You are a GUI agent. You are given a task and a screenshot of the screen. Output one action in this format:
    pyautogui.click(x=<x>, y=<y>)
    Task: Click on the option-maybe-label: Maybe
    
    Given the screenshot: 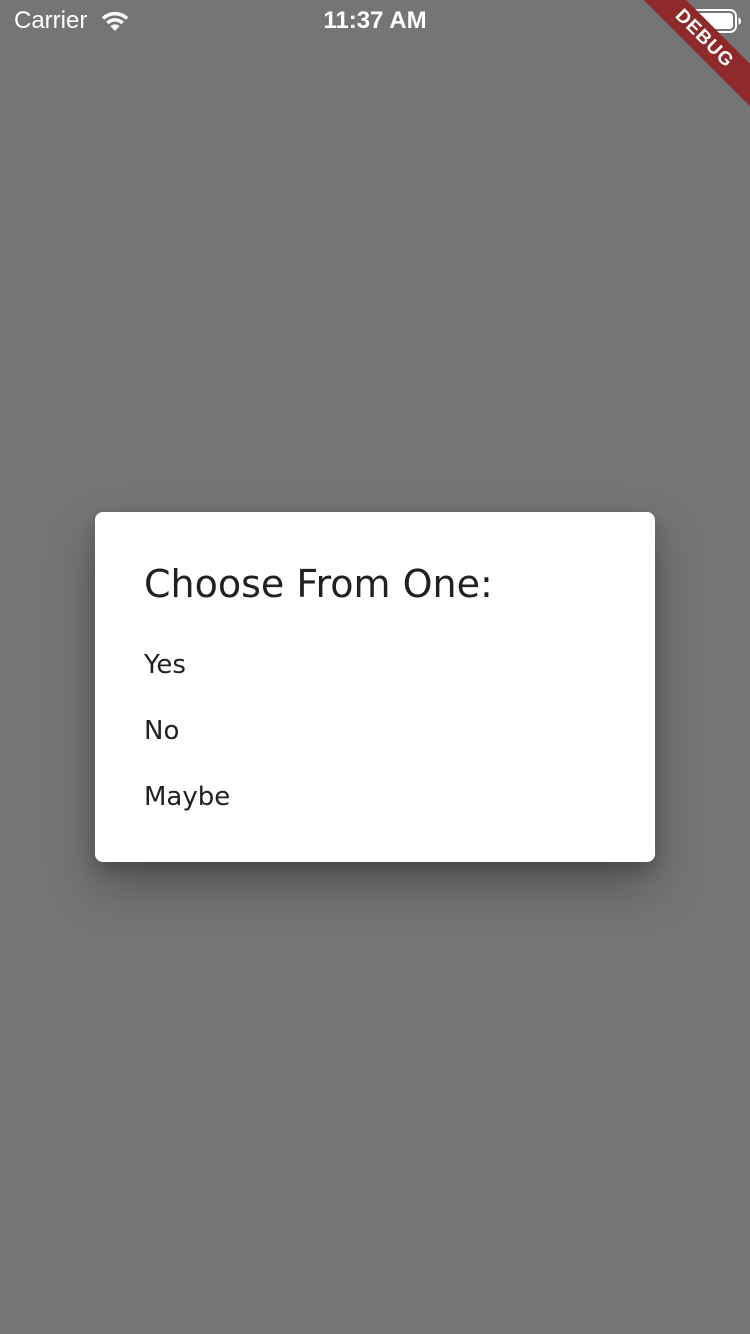 What is the action you would take?
    pyautogui.click(x=187, y=797)
    